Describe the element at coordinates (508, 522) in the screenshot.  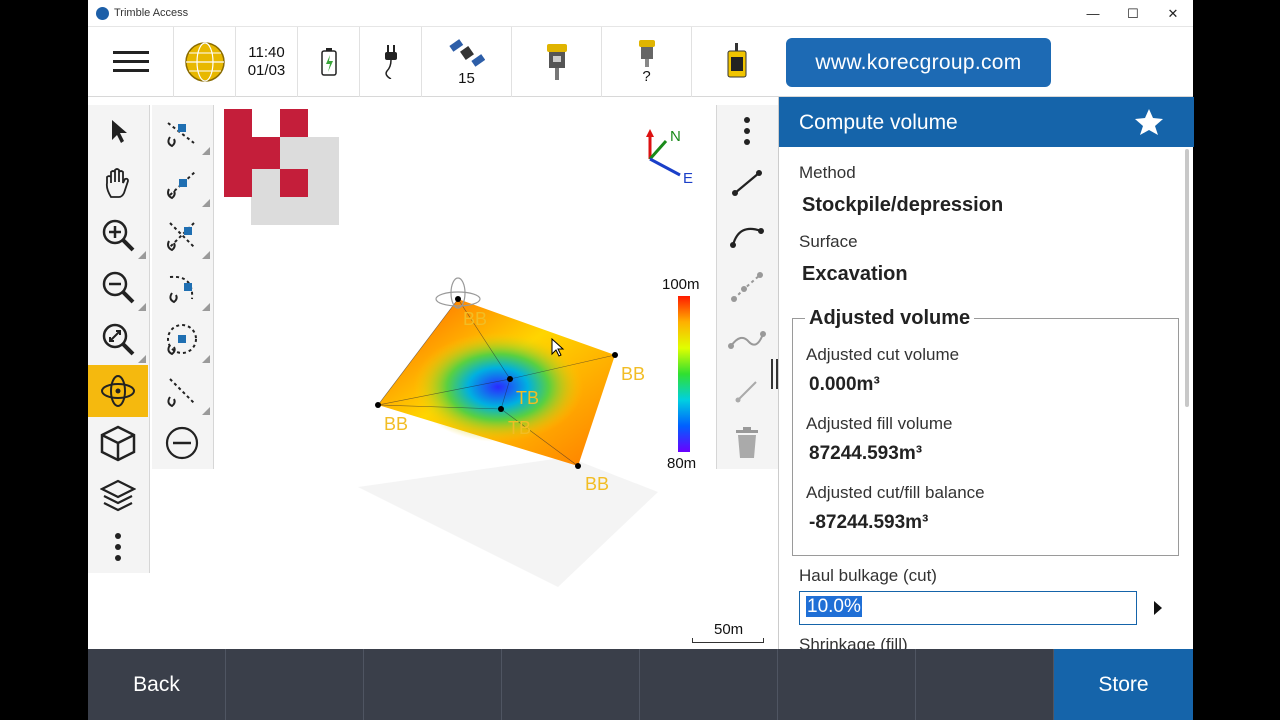
I see `surface-shadow` at that location.